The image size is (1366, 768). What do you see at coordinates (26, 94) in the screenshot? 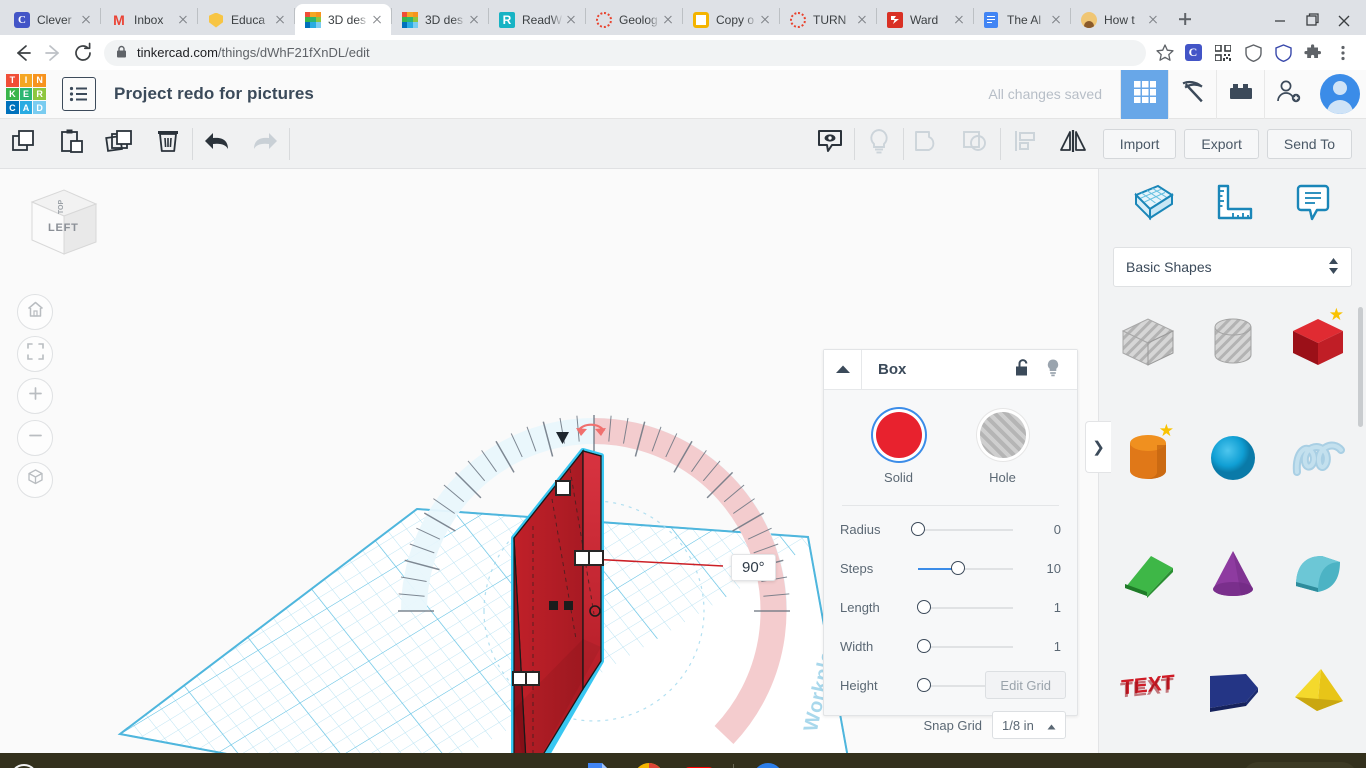
I see `tinkercad-logo: TIN KER CAD` at bounding box center [26, 94].